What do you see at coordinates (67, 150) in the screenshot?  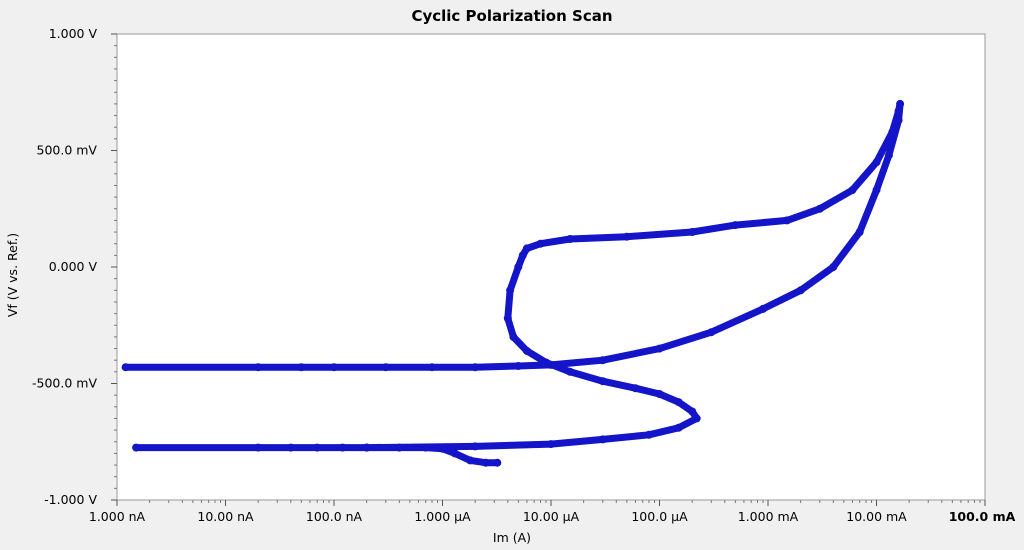 I see `y-tick-label: 500.0 mV` at bounding box center [67, 150].